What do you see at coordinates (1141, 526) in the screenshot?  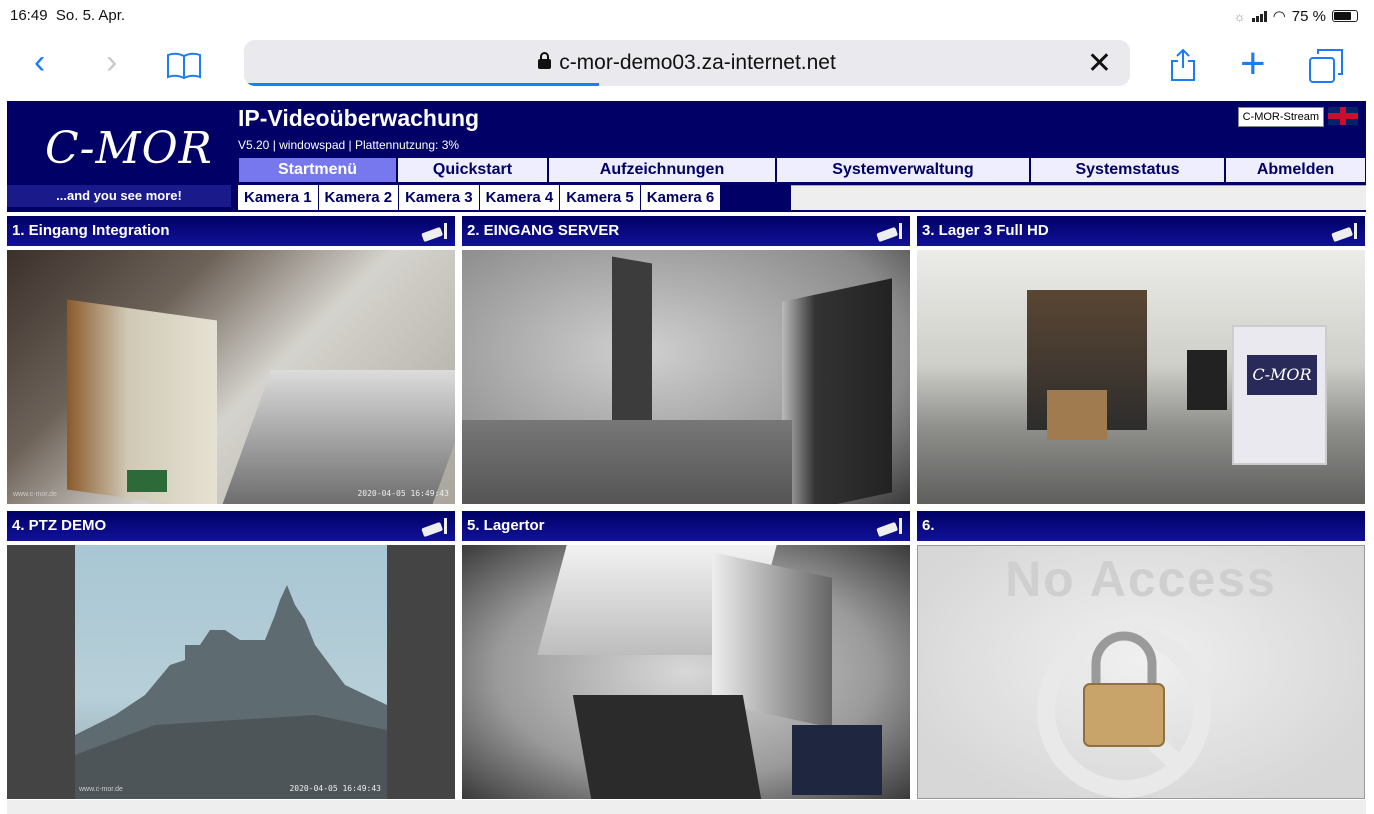 I see `camera-tile-header: 6.` at bounding box center [1141, 526].